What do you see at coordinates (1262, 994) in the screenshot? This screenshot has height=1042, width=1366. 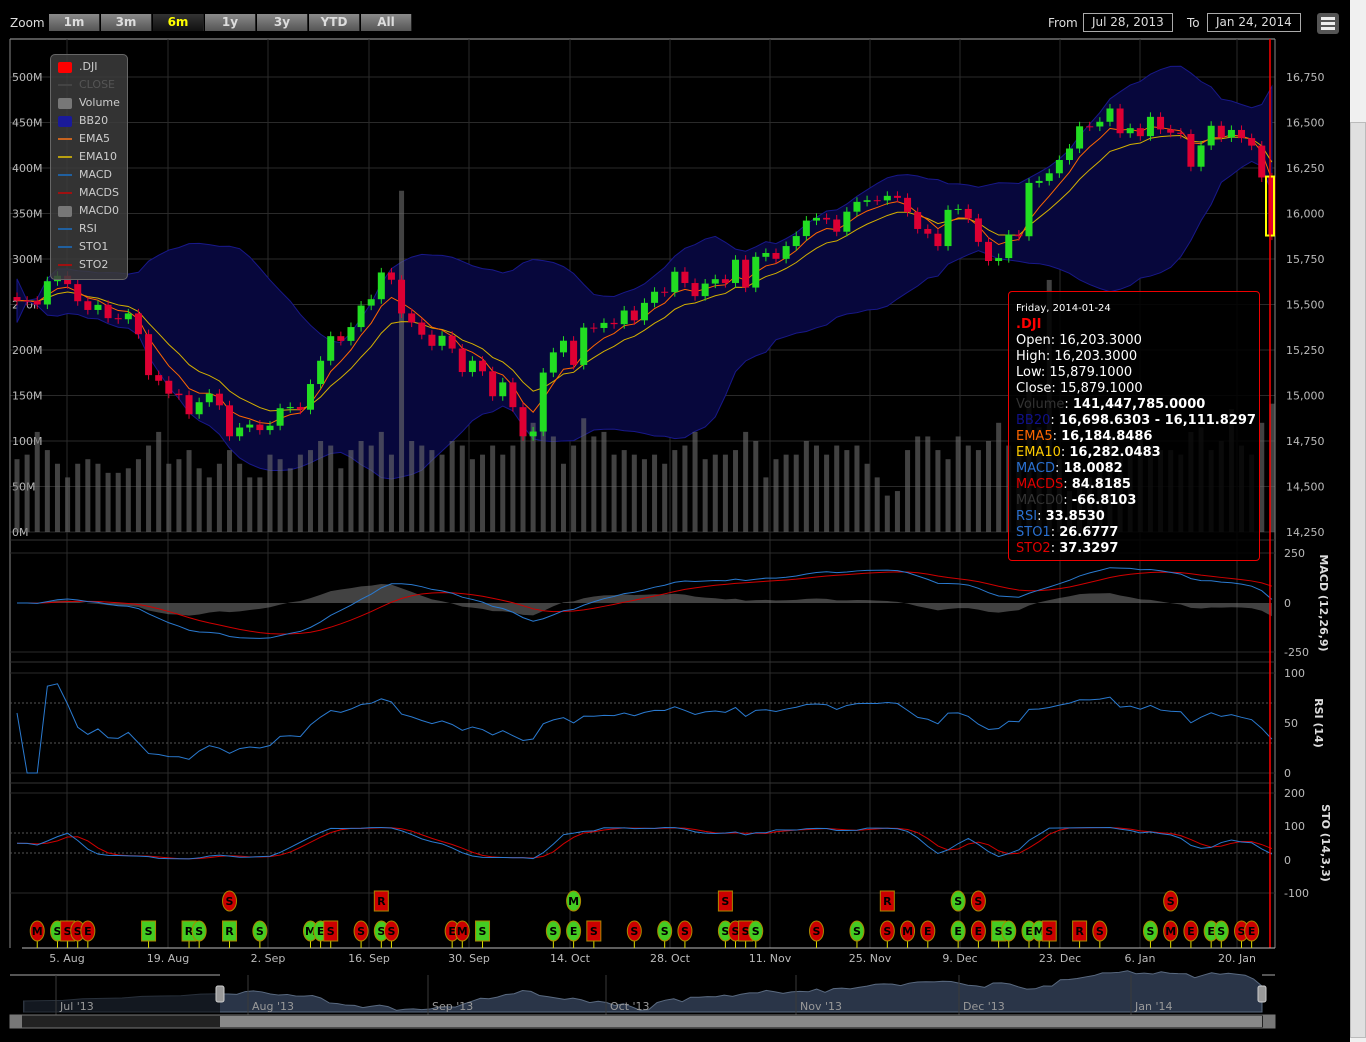 I see `navigator-right-handle` at bounding box center [1262, 994].